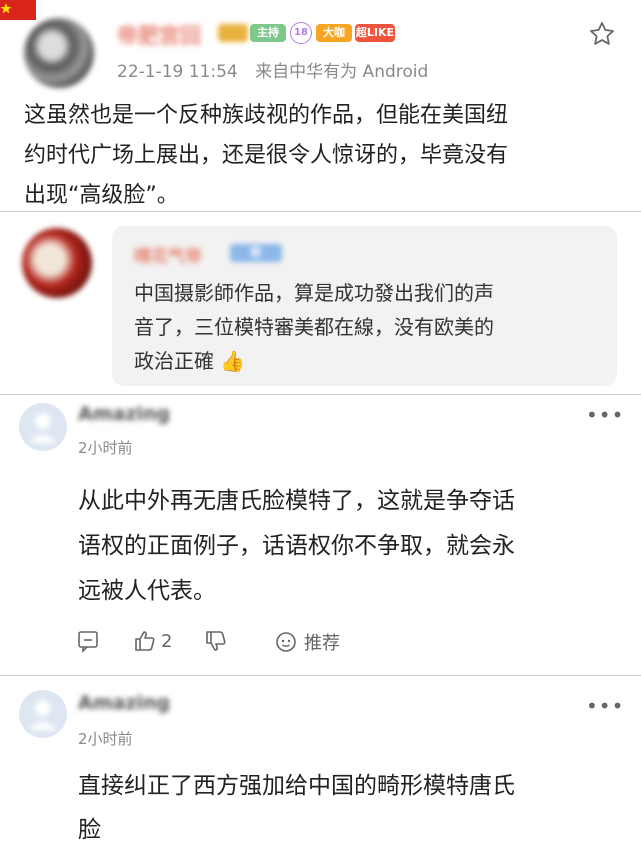 Image resolution: width=641 pixels, height=863 pixels. I want to click on post-meta: 22-1-19 11:54 来自中华有为 Android, so click(272, 69).